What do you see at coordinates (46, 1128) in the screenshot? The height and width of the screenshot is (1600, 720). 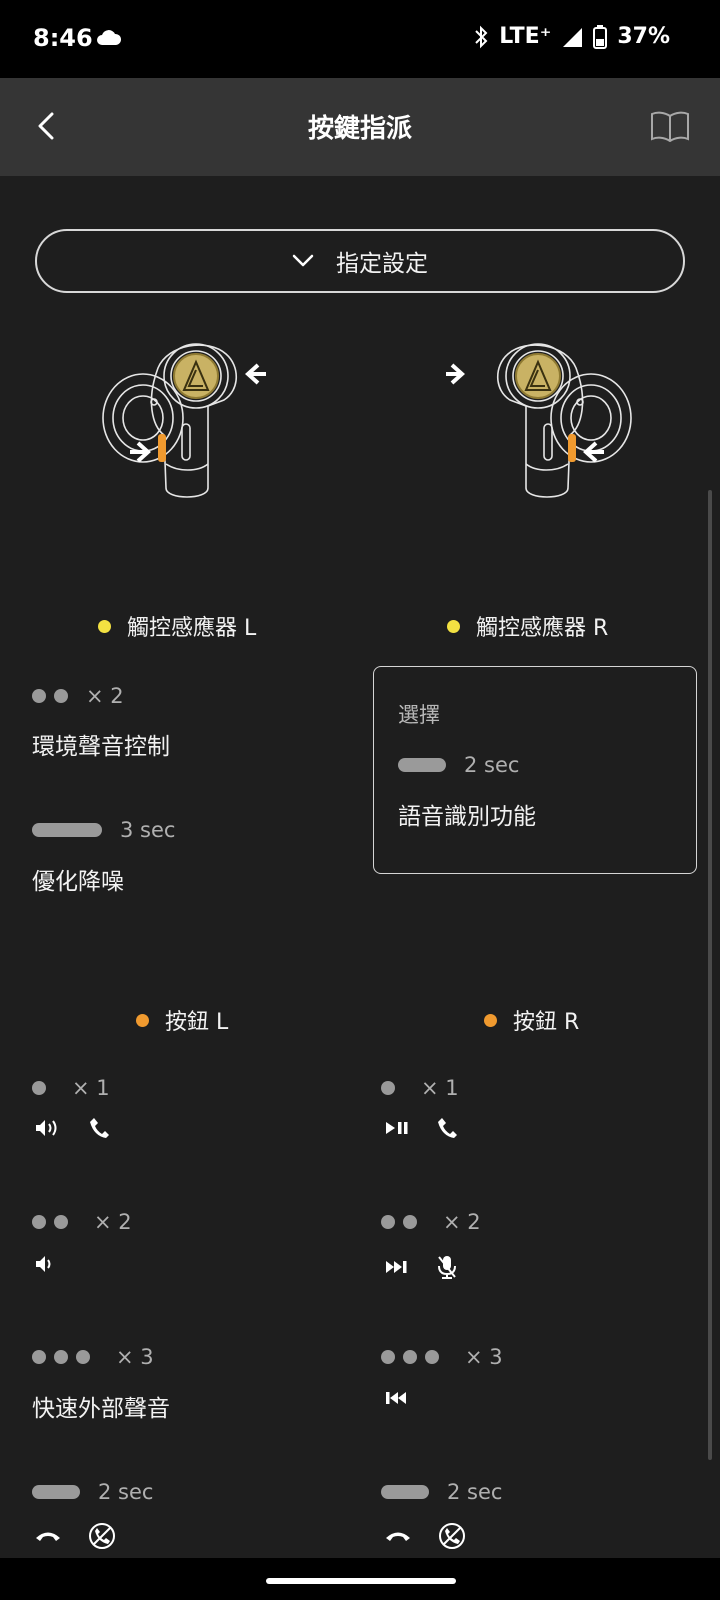 I see `volume-up-icon` at bounding box center [46, 1128].